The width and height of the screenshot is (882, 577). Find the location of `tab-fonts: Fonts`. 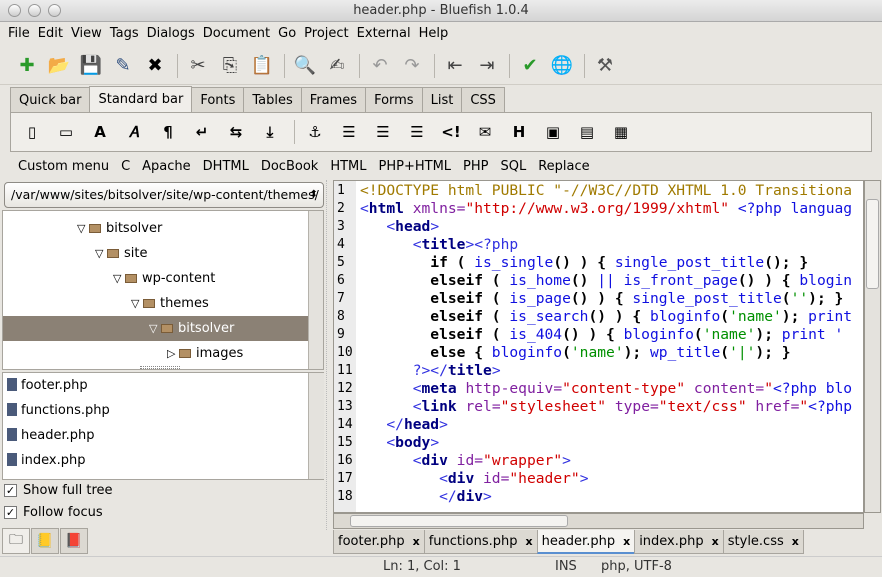

tab-fonts: Fonts is located at coordinates (218, 100).